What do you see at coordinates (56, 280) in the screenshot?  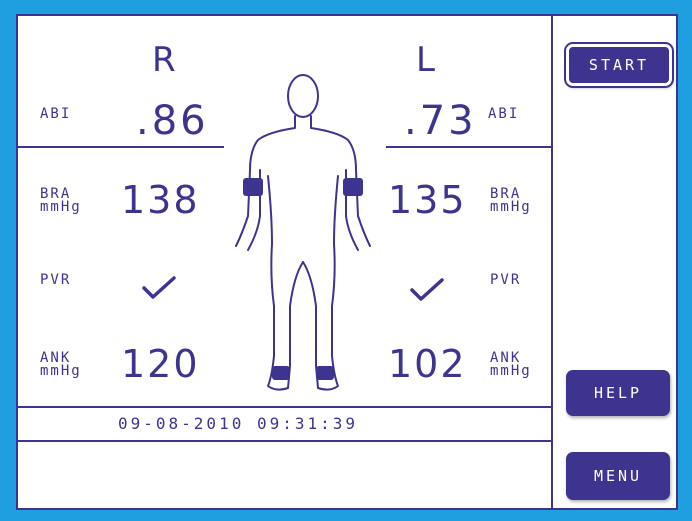 I see `right-pvr-label: PVR` at bounding box center [56, 280].